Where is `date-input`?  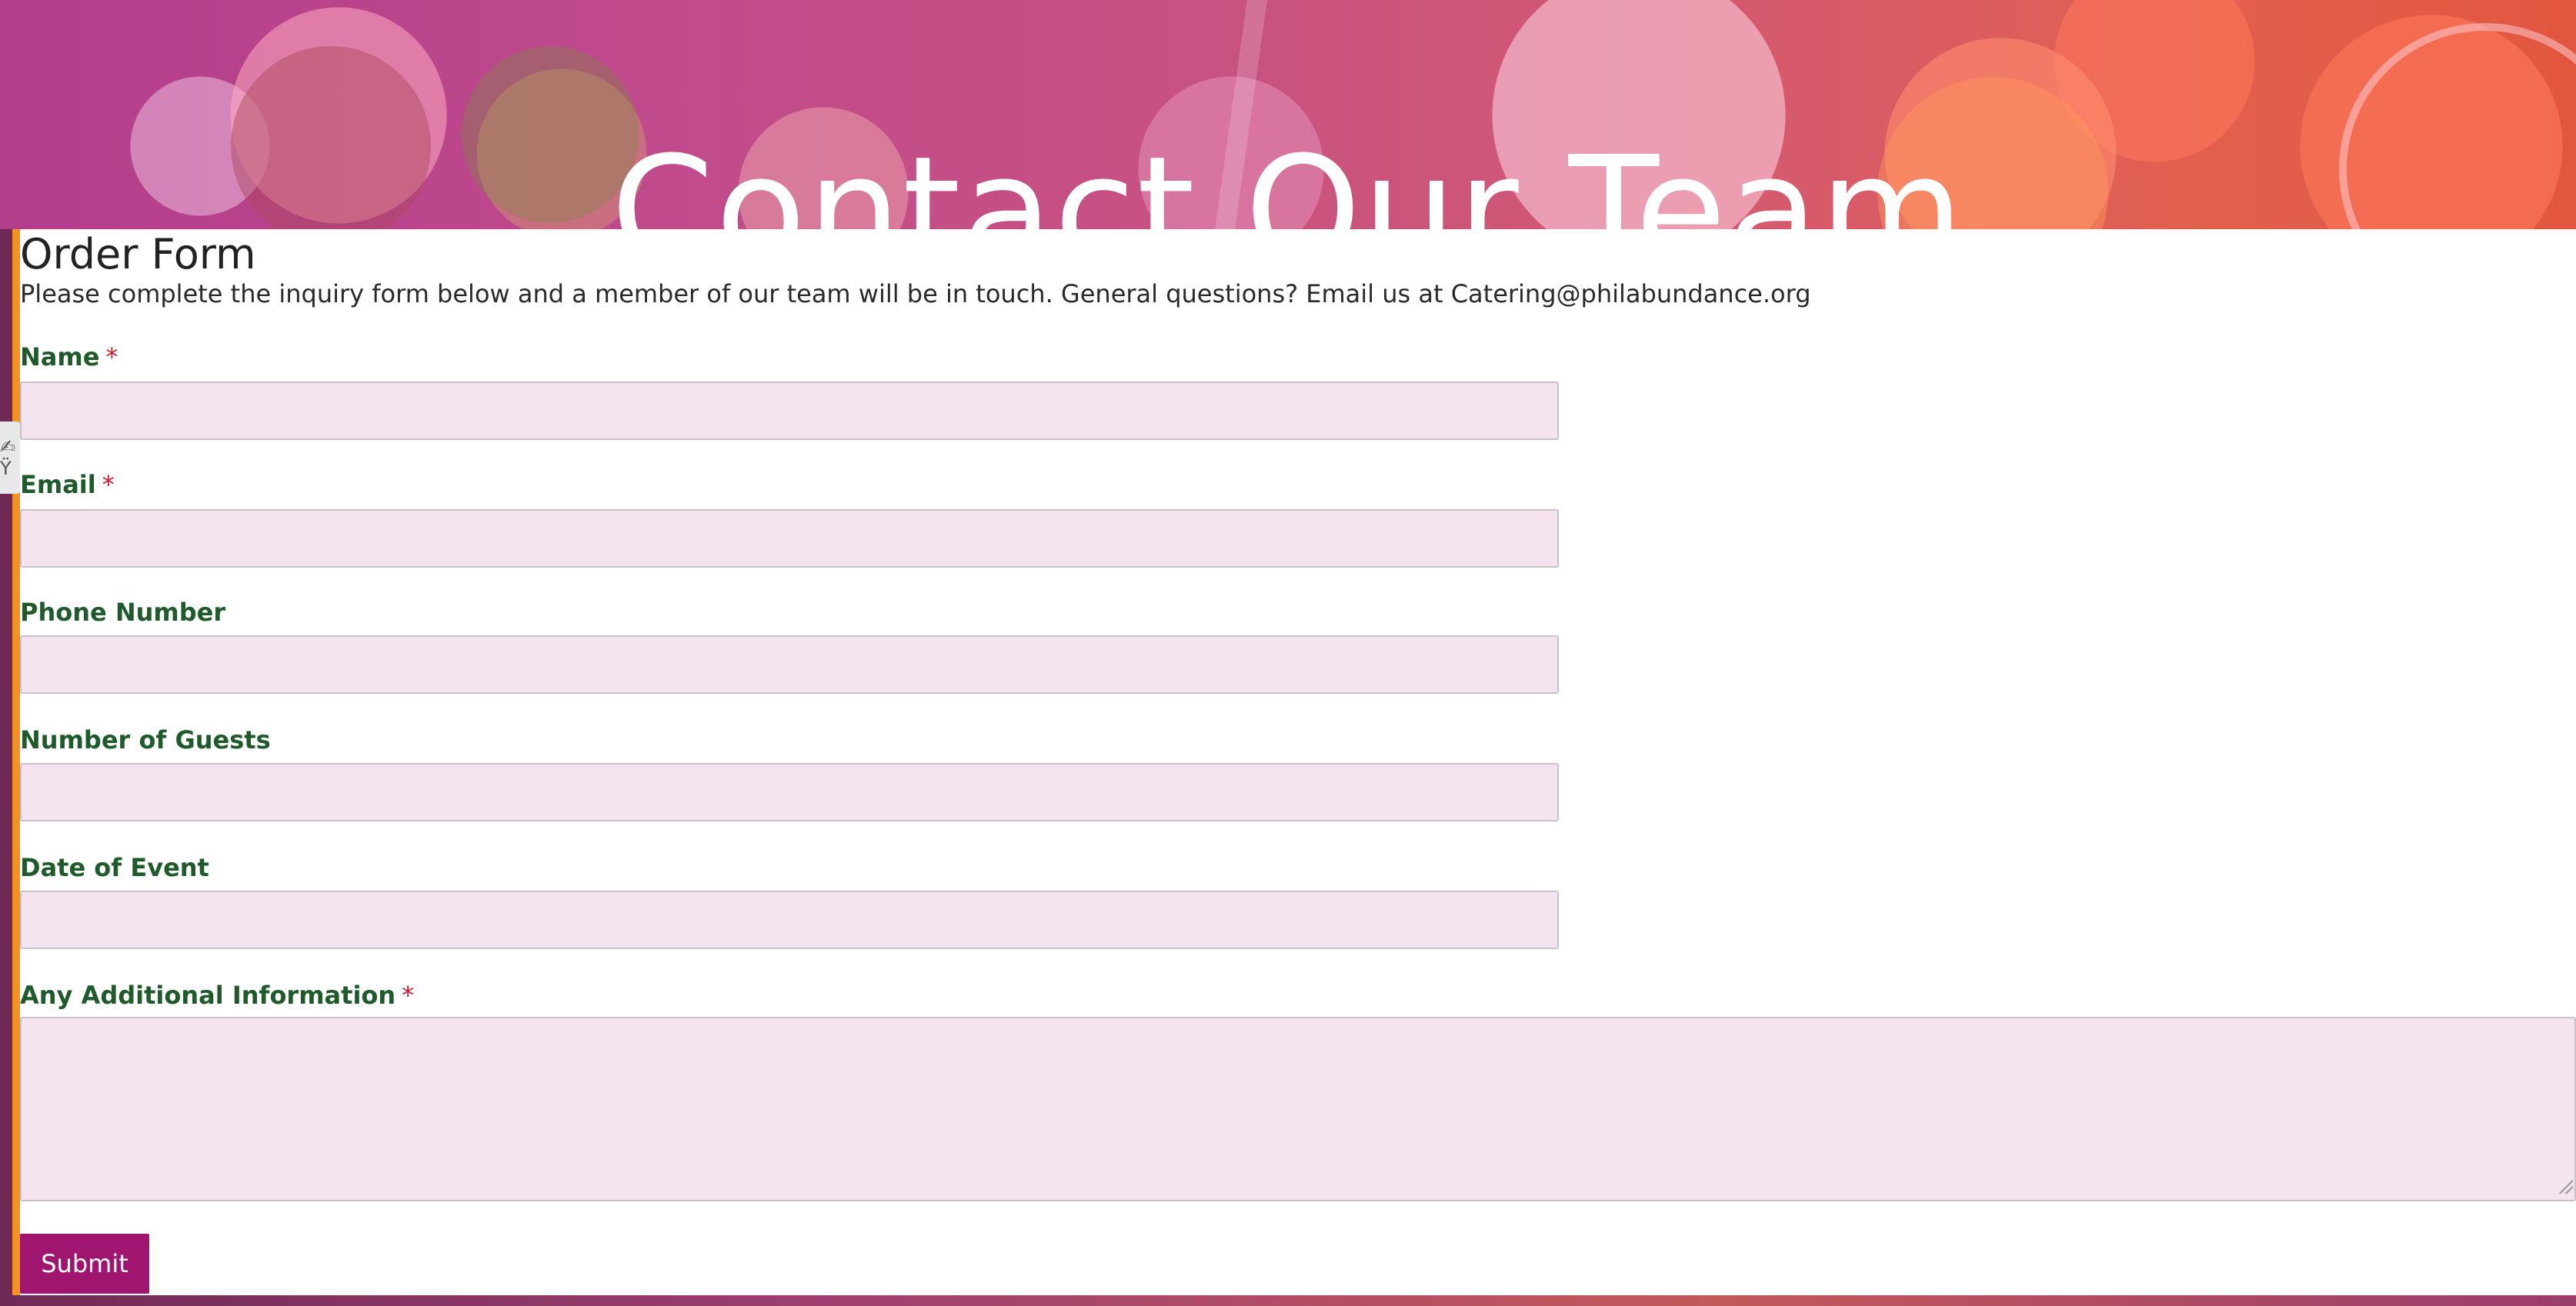 date-input is located at coordinates (790, 920).